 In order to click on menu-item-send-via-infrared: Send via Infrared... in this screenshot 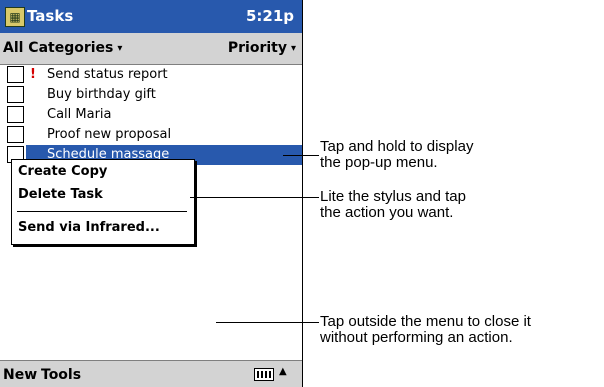, I will do `click(89, 227)`.